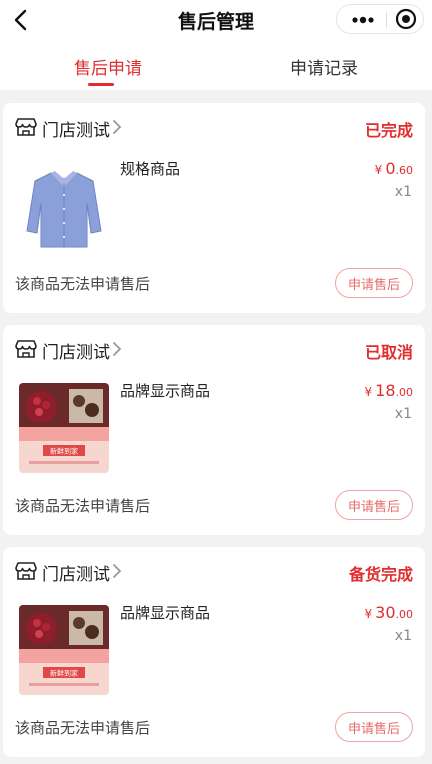 The width and height of the screenshot is (432, 764). Describe the element at coordinates (108, 66) in the screenshot. I see `tab-after-sale-apply: 售后申请` at that location.